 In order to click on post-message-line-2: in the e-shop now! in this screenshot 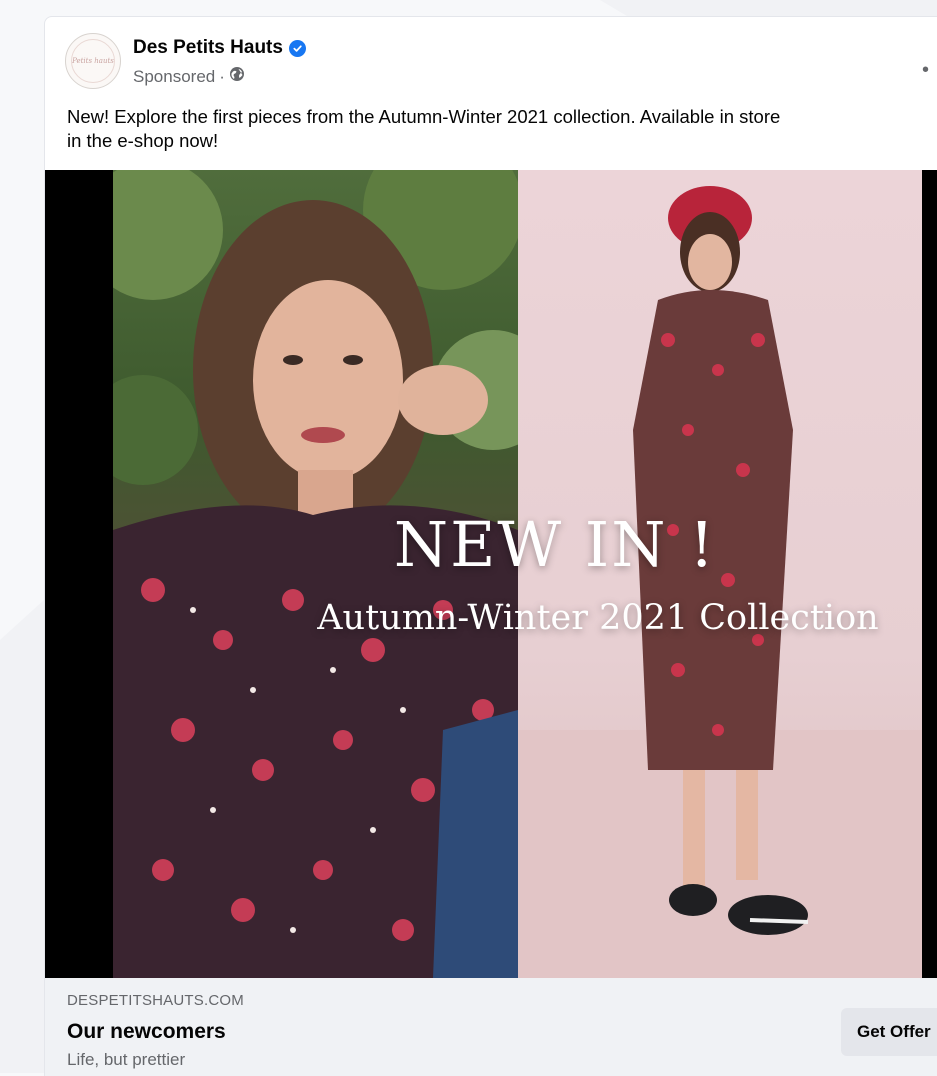, I will do `click(143, 140)`.